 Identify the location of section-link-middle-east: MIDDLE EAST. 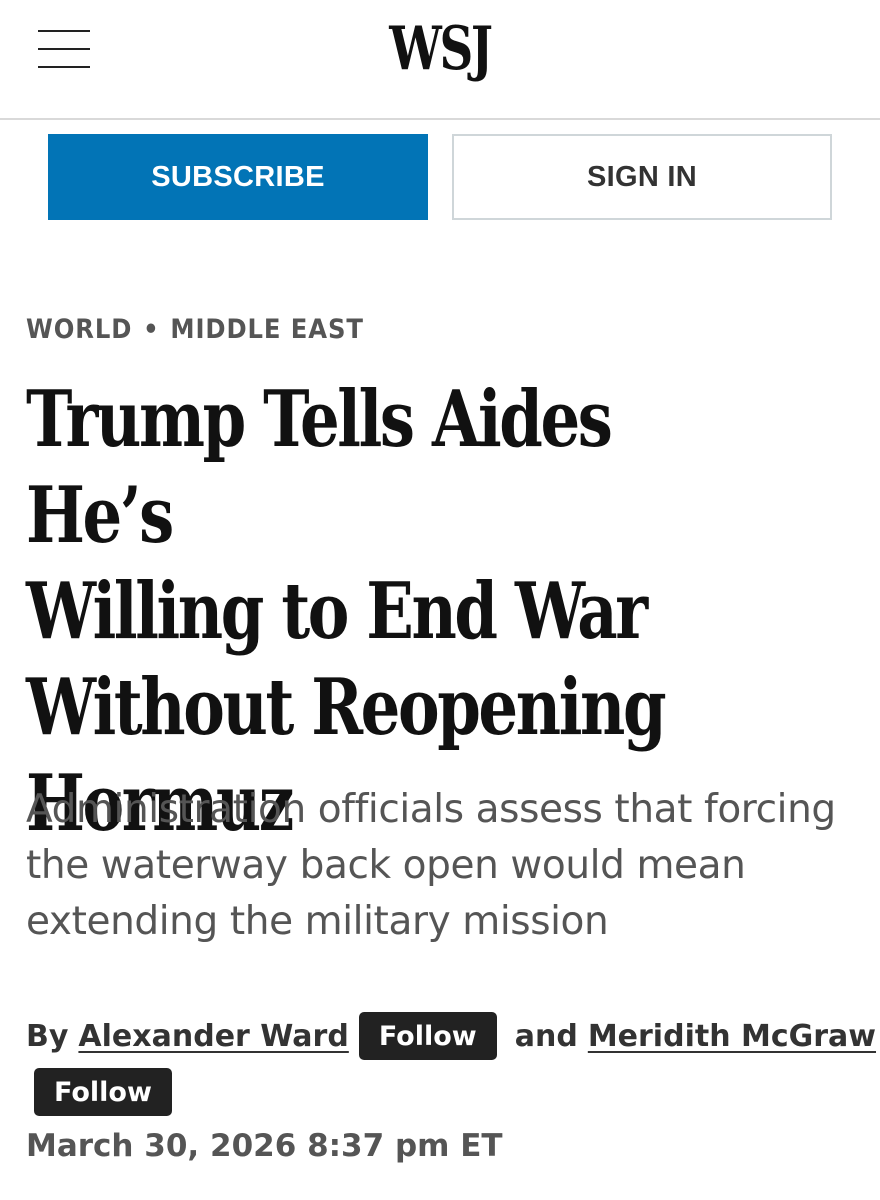
(266, 329).